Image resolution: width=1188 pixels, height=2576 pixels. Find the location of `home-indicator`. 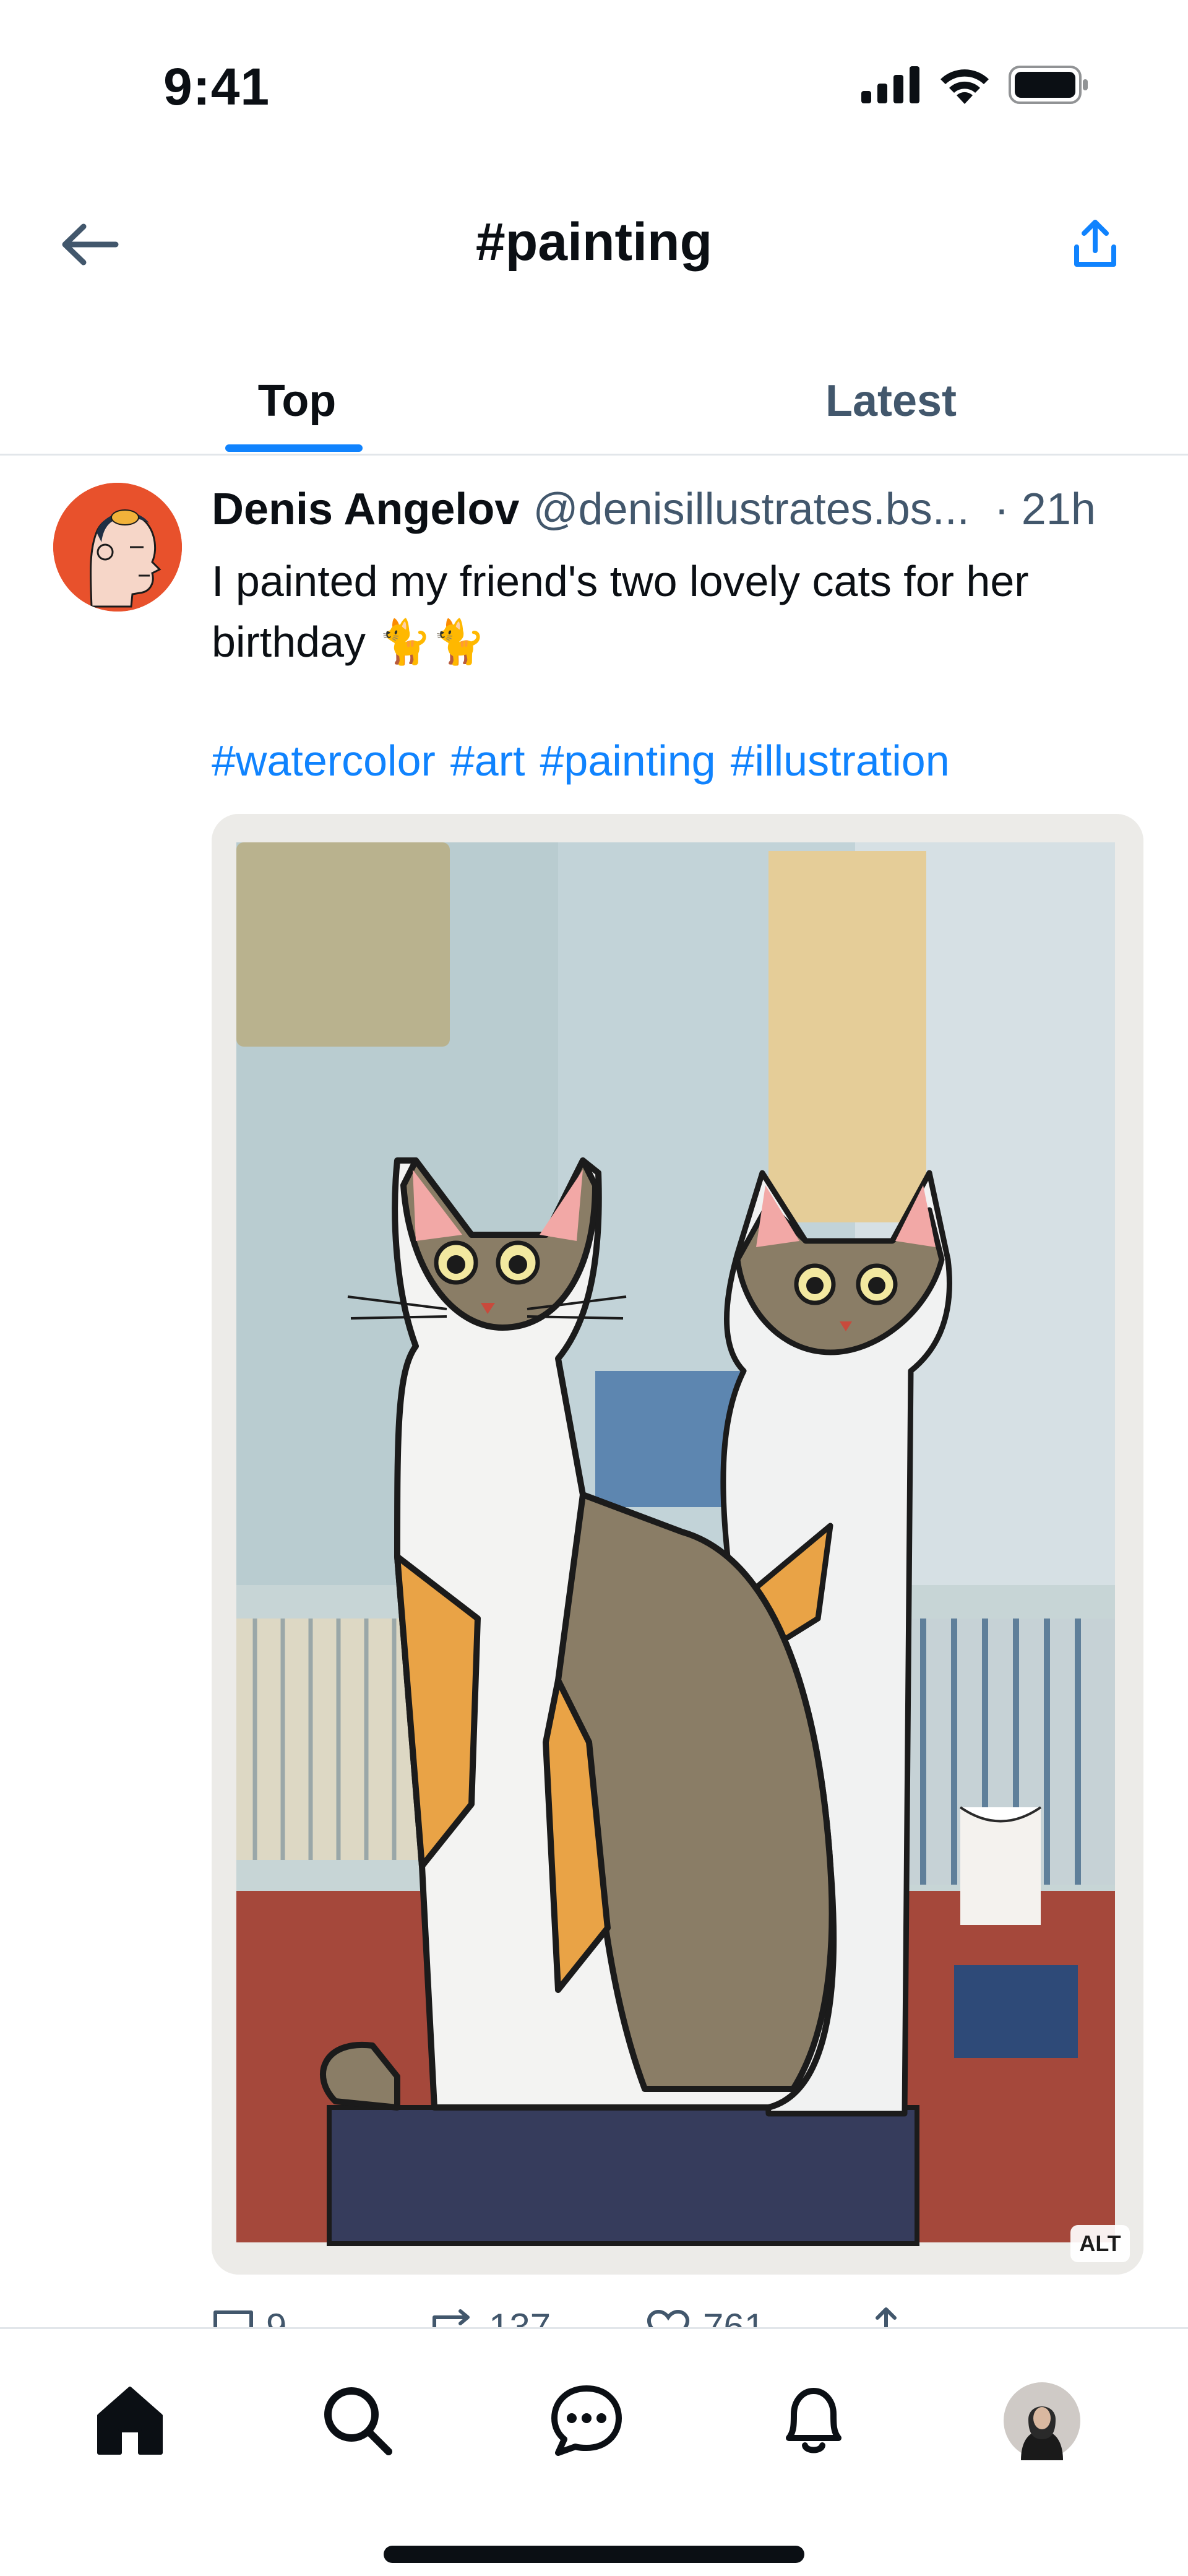

home-indicator is located at coordinates (594, 2554).